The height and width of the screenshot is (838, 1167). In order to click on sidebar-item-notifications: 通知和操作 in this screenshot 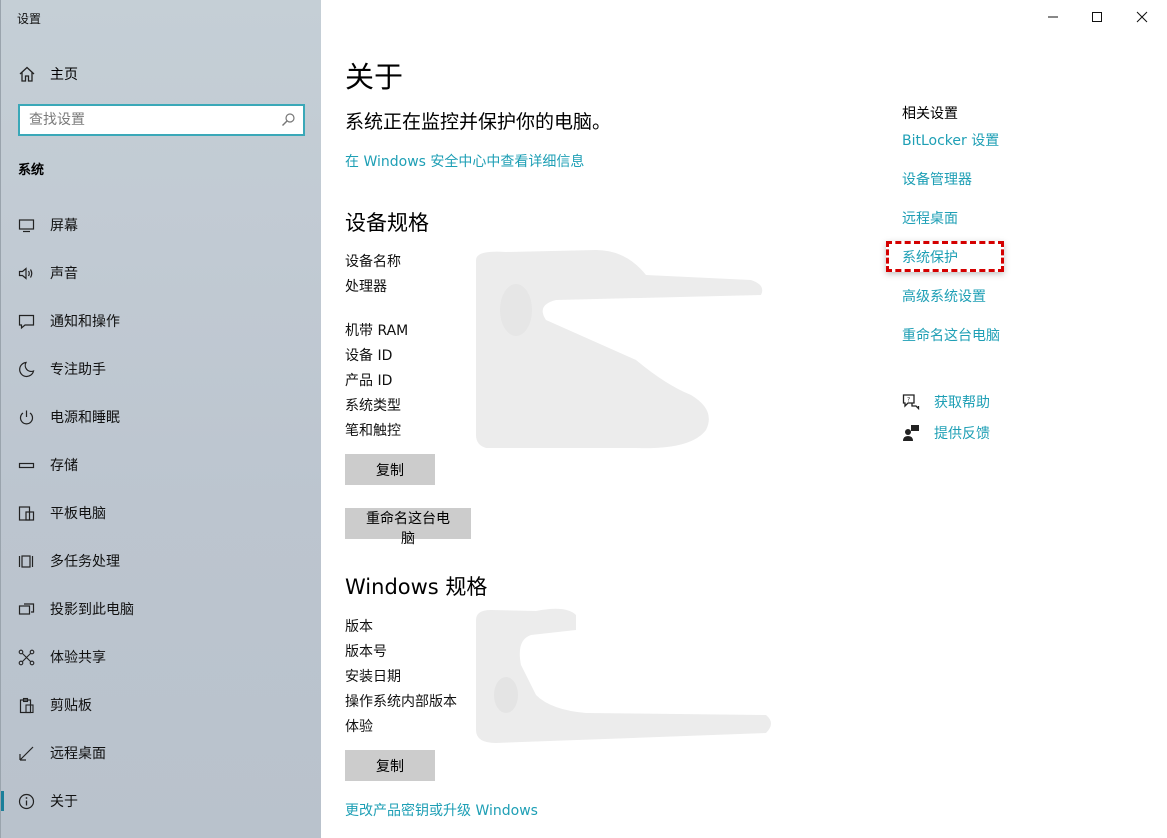, I will do `click(161, 321)`.